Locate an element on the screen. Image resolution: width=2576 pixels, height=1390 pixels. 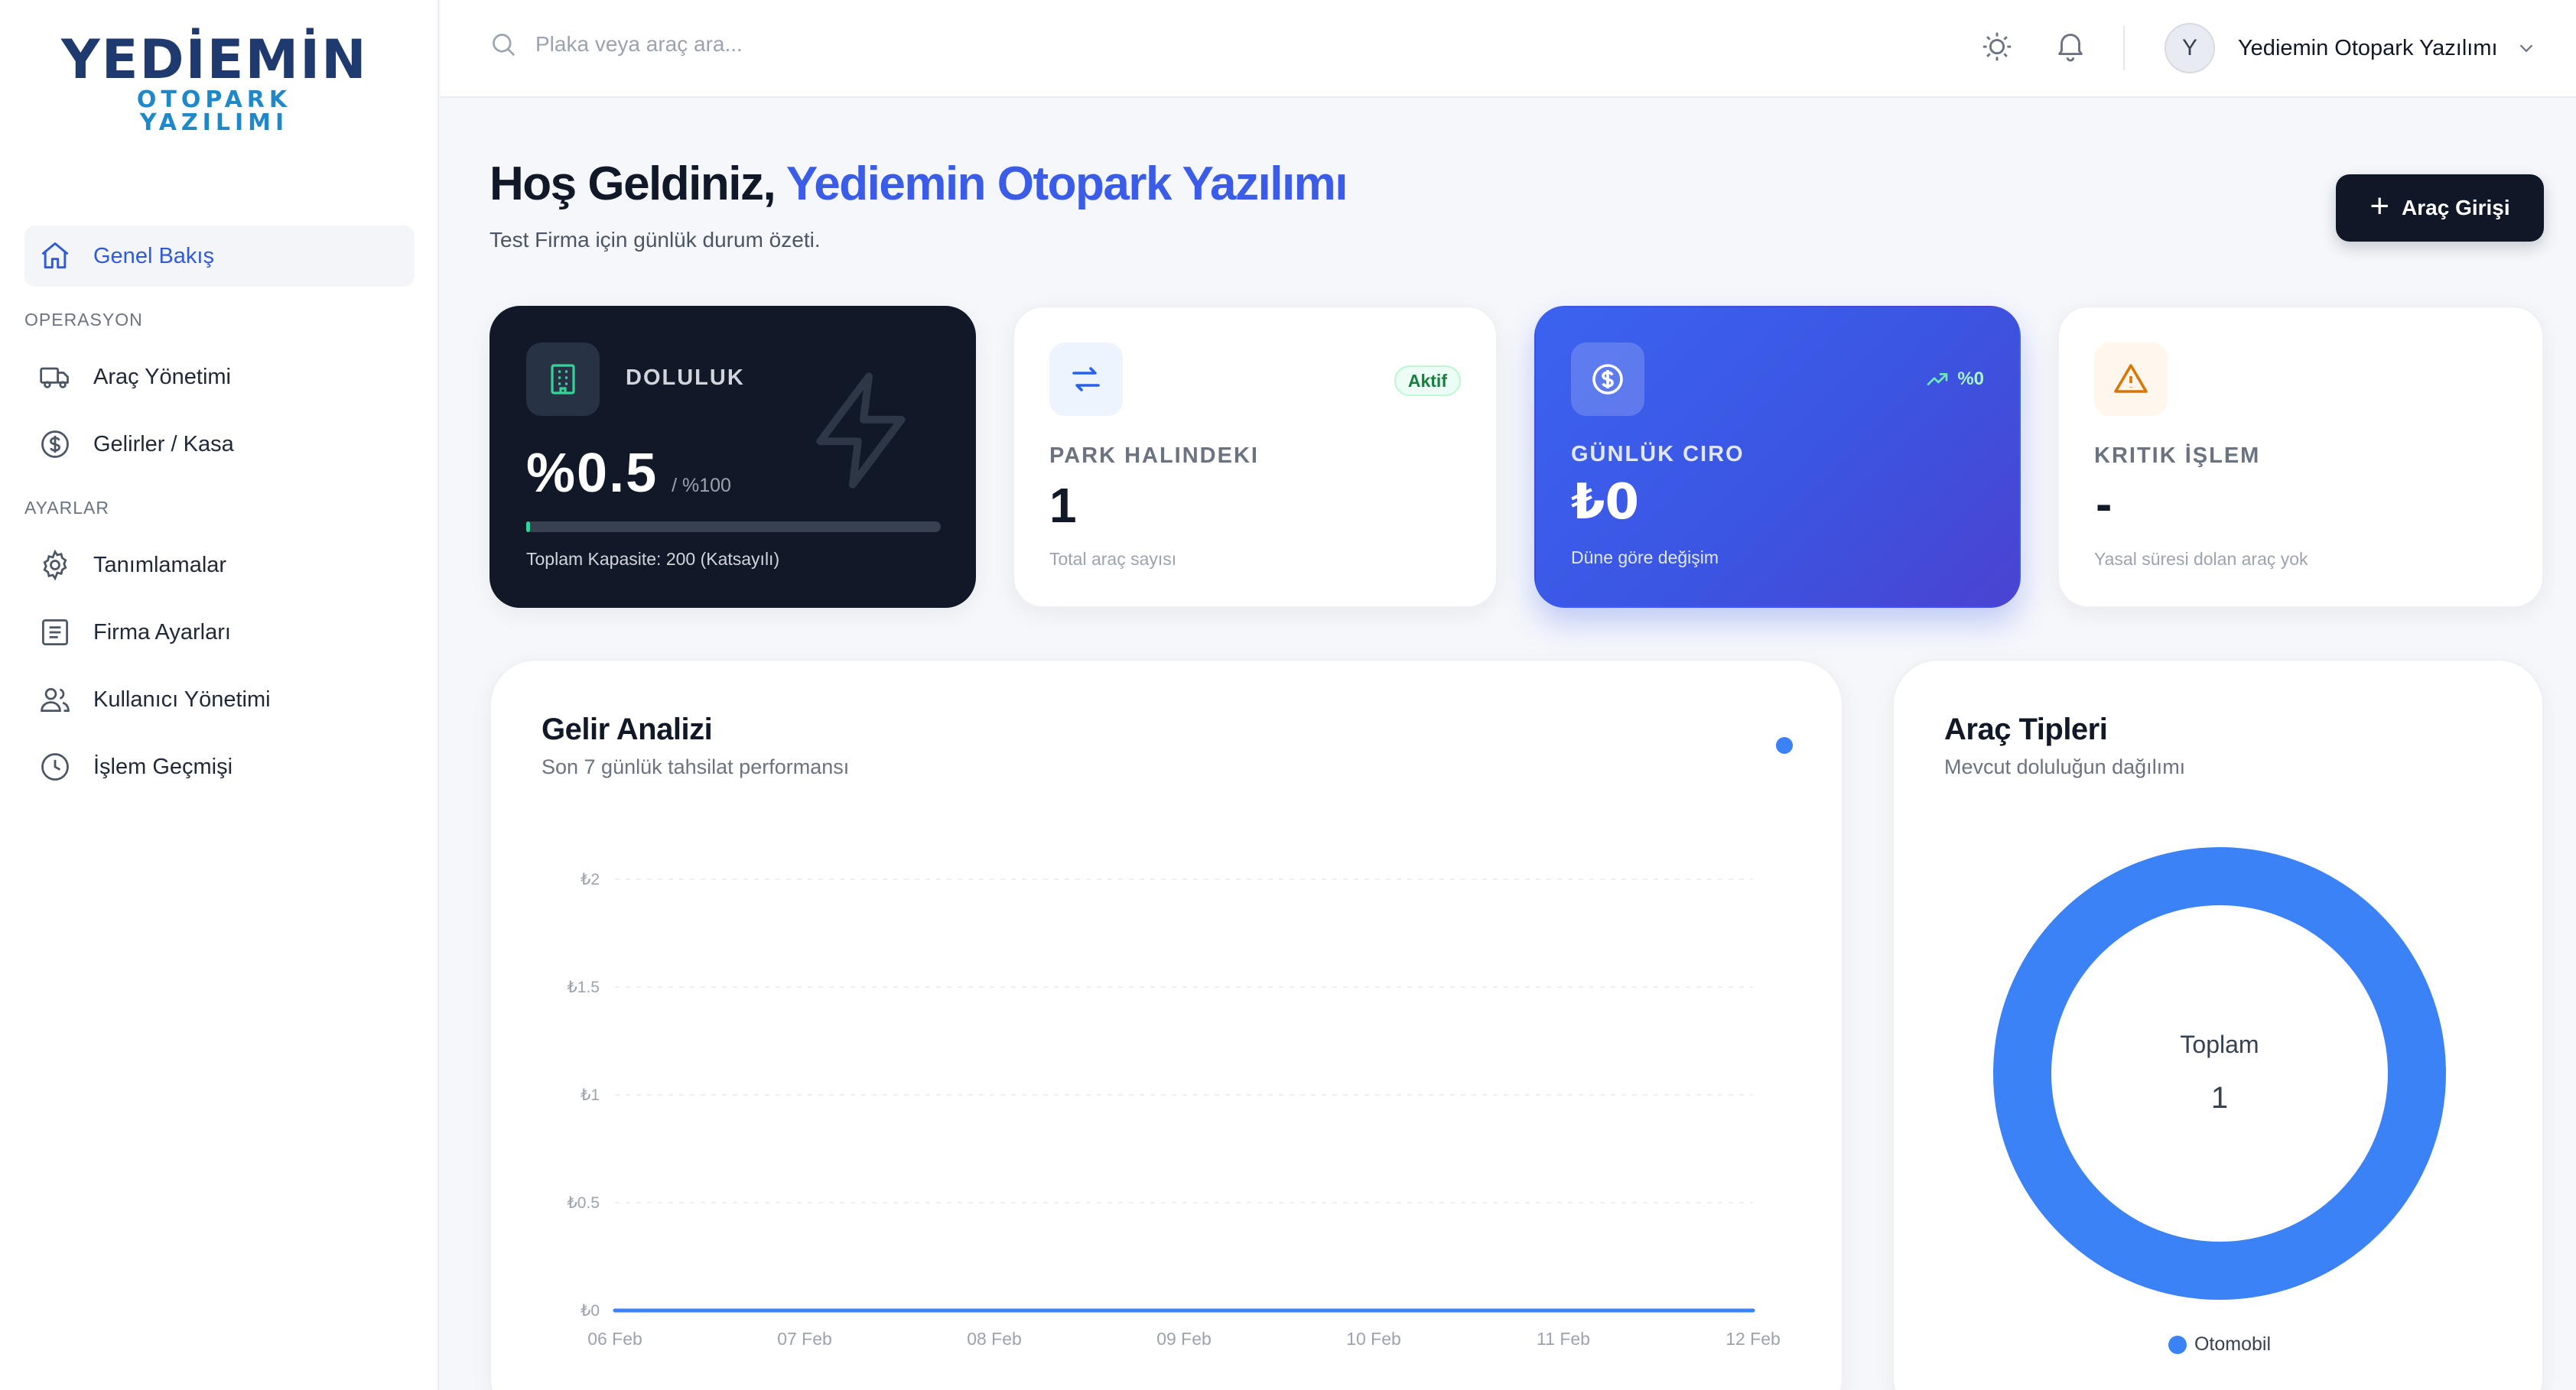
sidebar-item-arac-yonetimi: Araç Yönetimi is located at coordinates (219, 377).